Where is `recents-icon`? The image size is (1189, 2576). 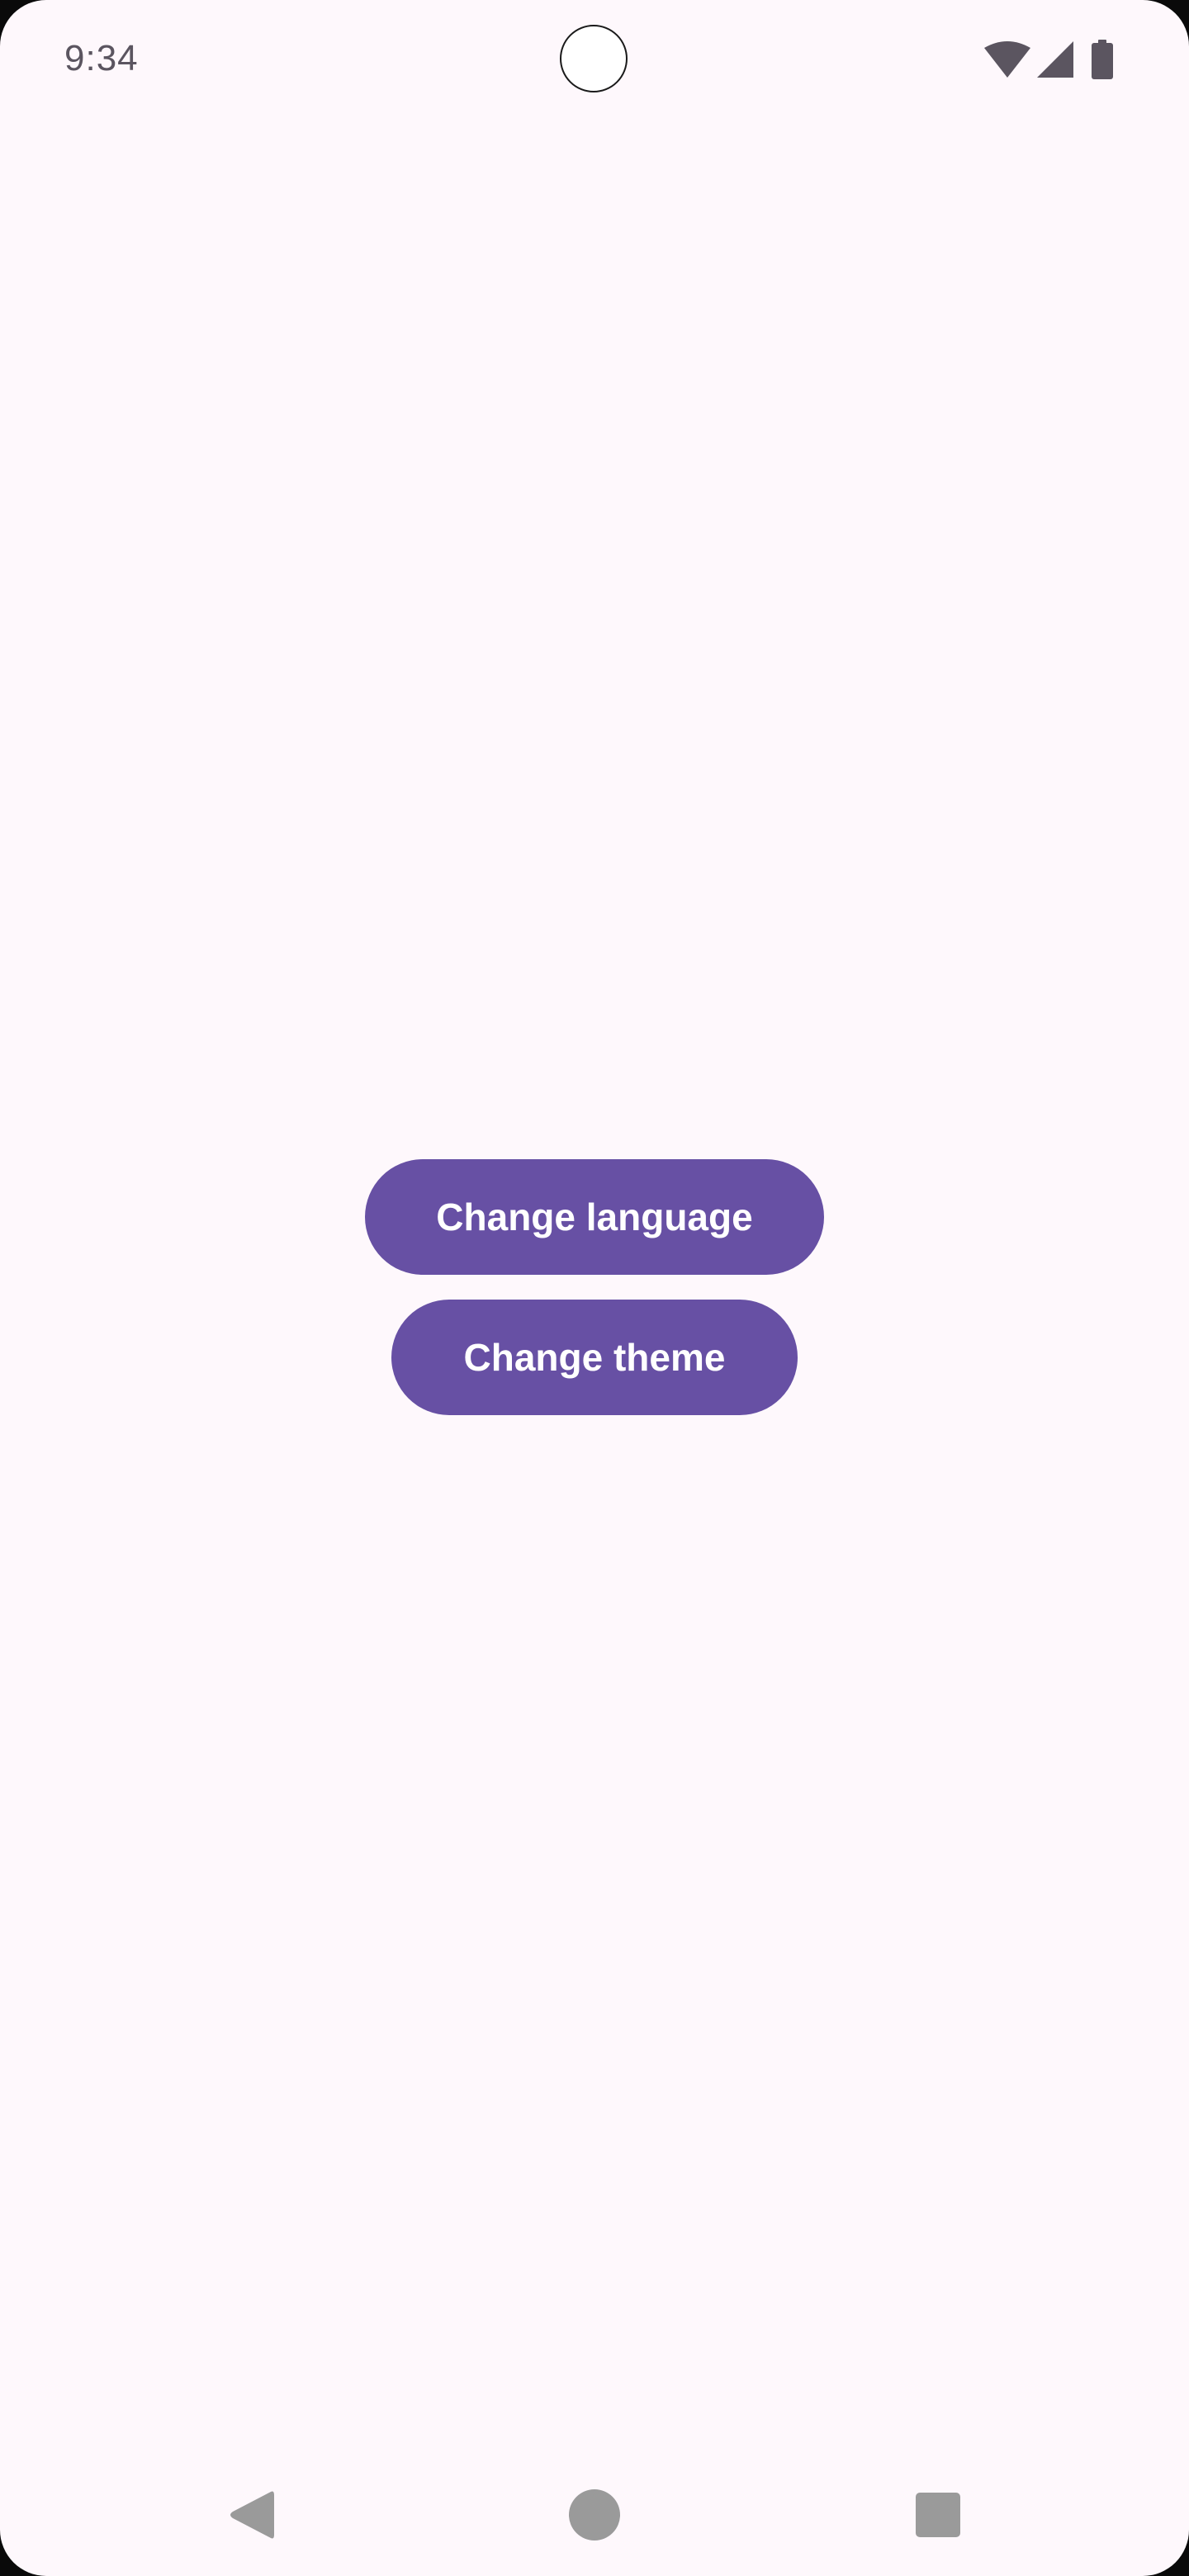 recents-icon is located at coordinates (938, 2516).